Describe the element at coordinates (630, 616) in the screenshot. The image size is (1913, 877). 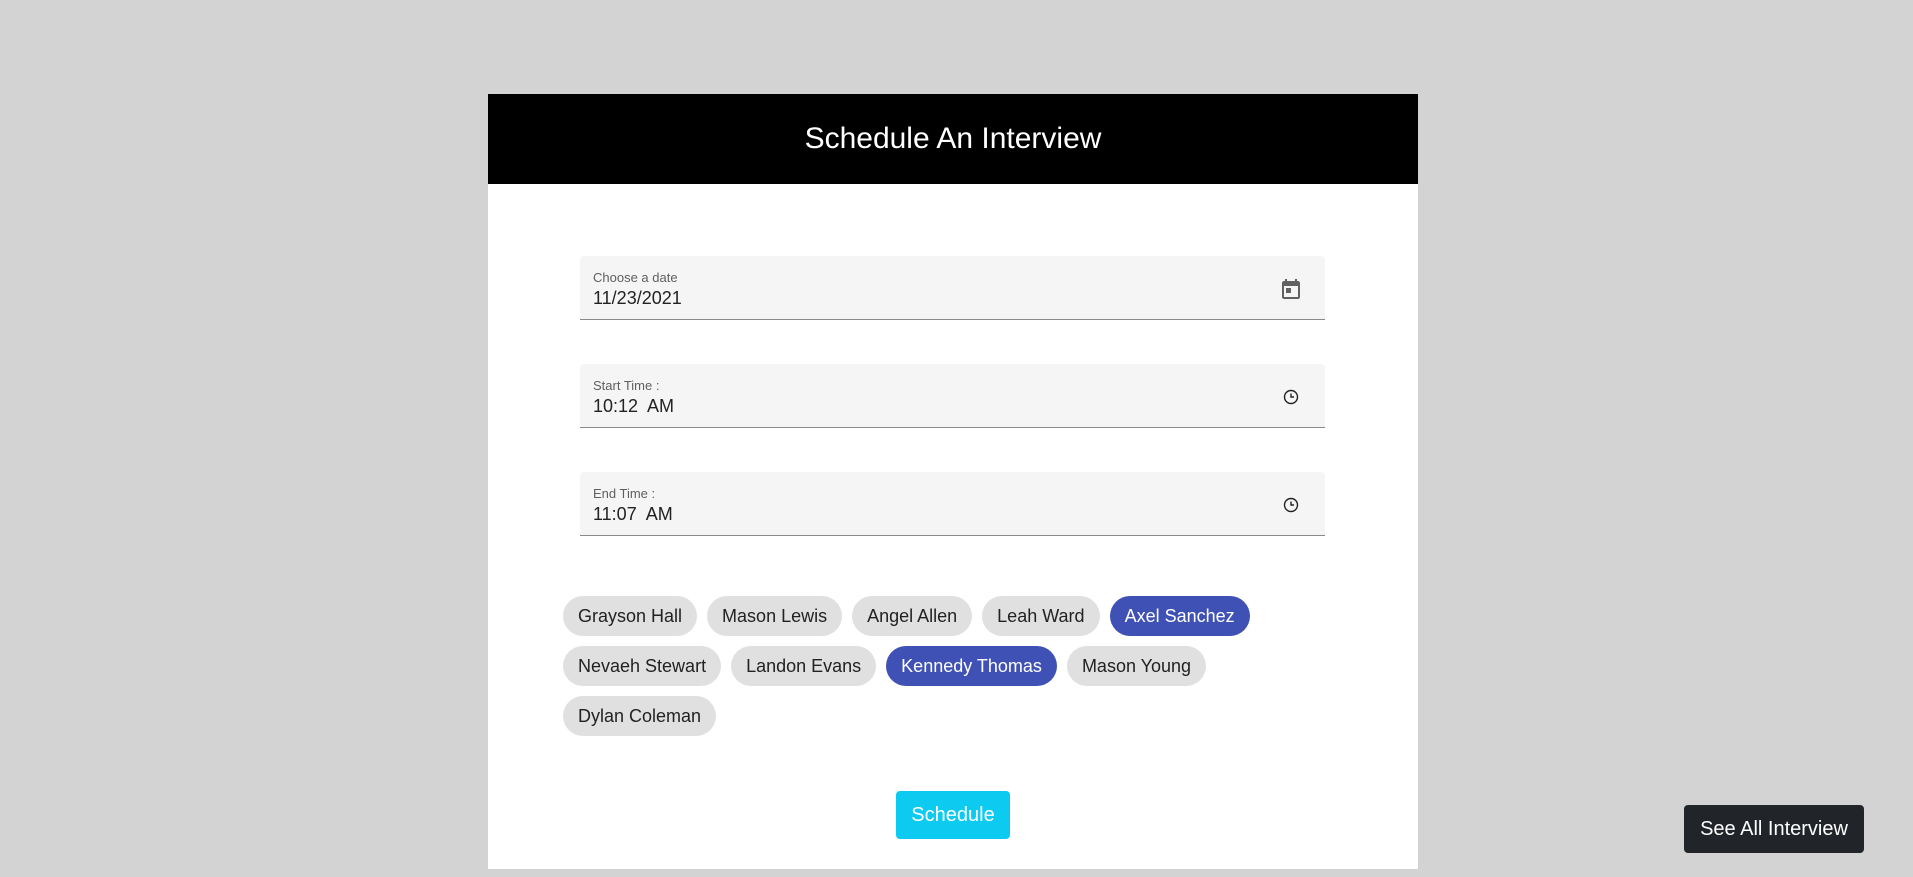
I see `participant-chip: Grayson Hall` at that location.